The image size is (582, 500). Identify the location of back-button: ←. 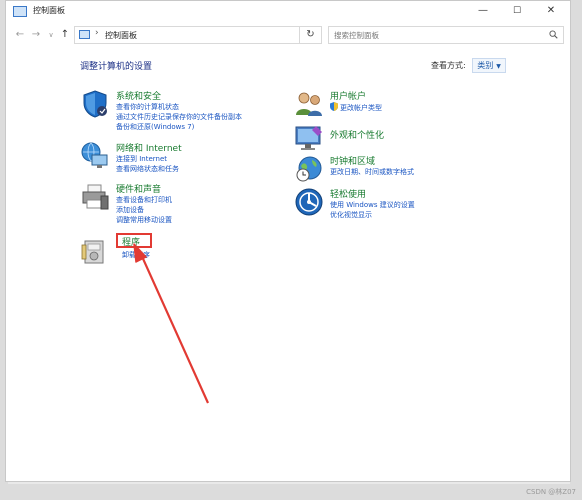
(20, 35).